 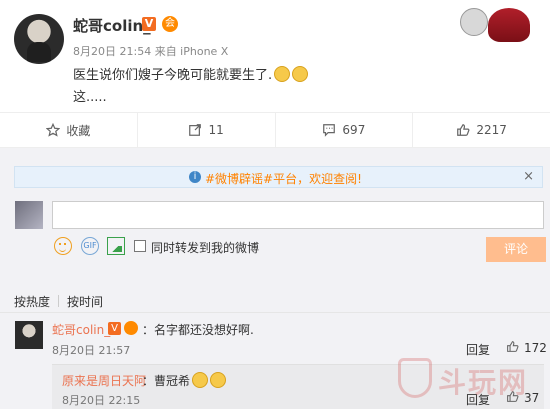 I want to click on comment-count: 697, so click(x=354, y=130).